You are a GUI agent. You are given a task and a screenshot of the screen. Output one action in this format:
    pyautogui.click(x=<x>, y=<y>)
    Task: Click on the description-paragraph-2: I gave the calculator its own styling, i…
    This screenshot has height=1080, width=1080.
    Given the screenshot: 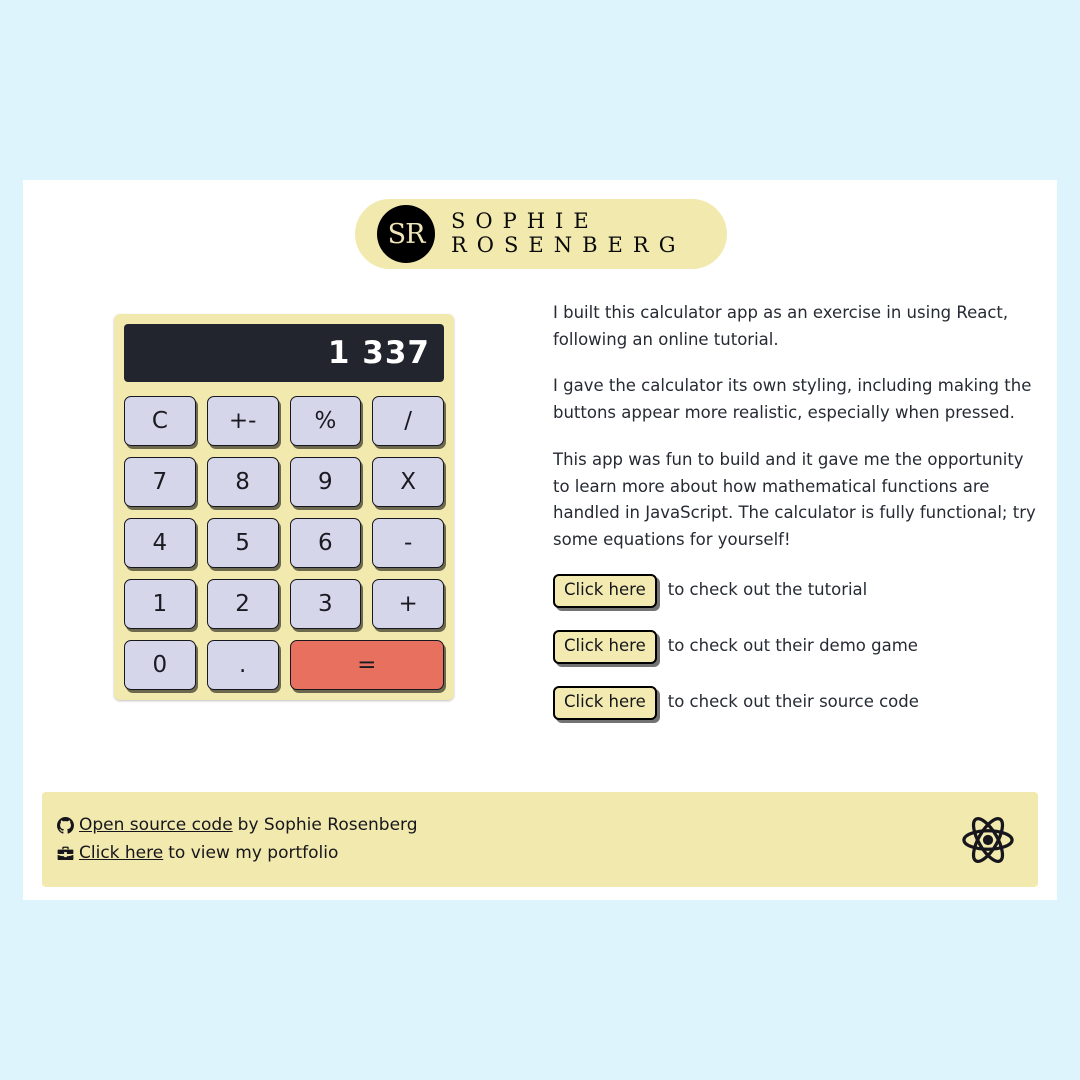 What is the action you would take?
    pyautogui.click(x=792, y=399)
    